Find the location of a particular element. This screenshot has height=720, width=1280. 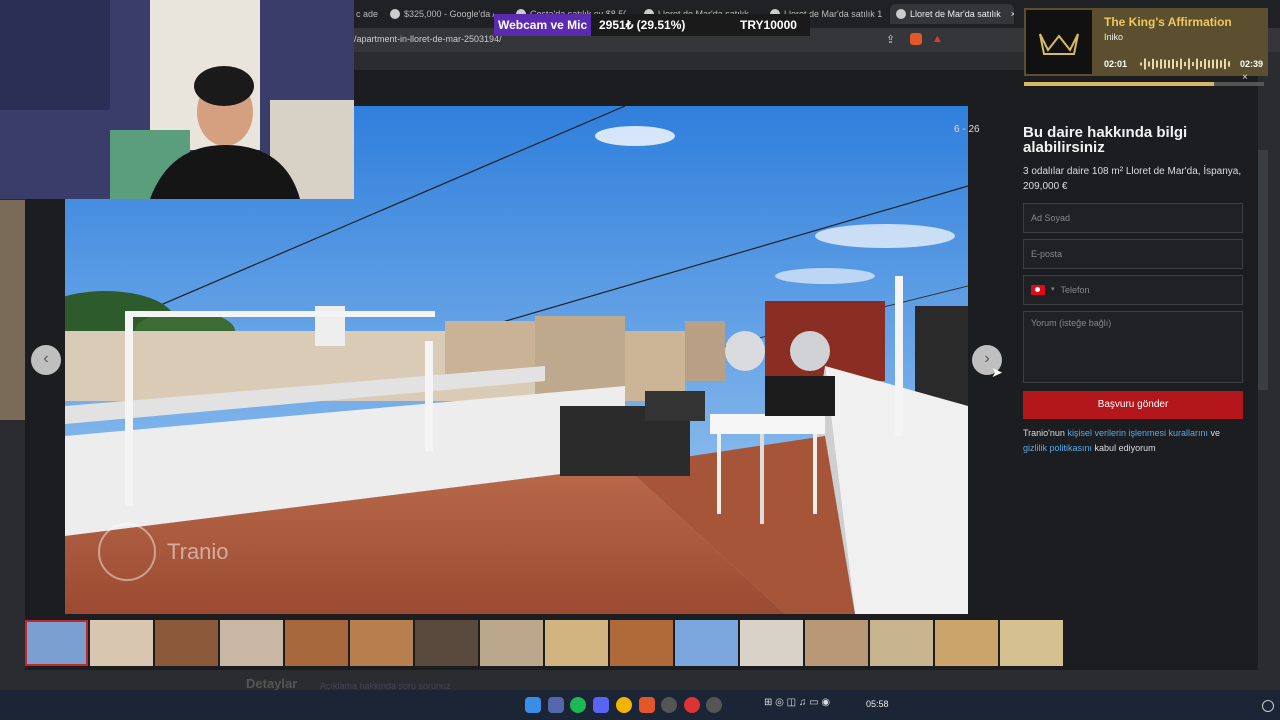

chevron-left-icon: ‹ is located at coordinates (46, 358).